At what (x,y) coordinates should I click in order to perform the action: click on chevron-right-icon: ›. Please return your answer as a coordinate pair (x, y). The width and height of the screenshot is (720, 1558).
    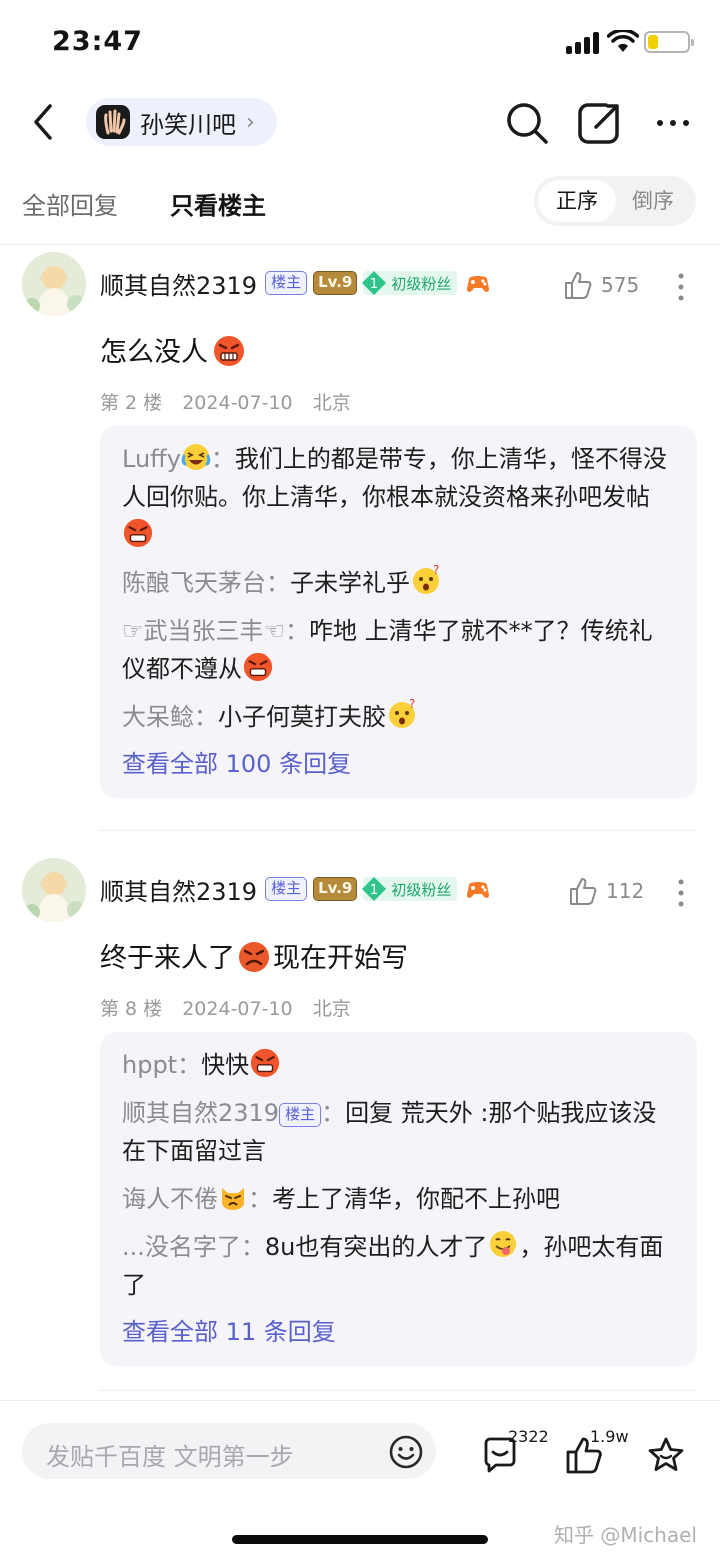
    Looking at the image, I should click on (250, 122).